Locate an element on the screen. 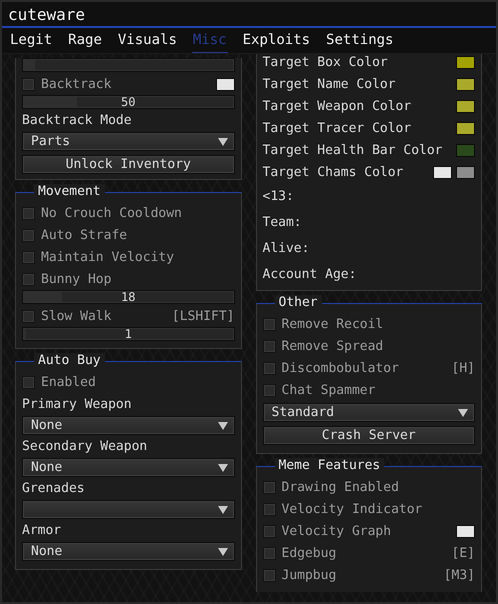  checkbox-label: Jumpbug is located at coordinates (309, 575).